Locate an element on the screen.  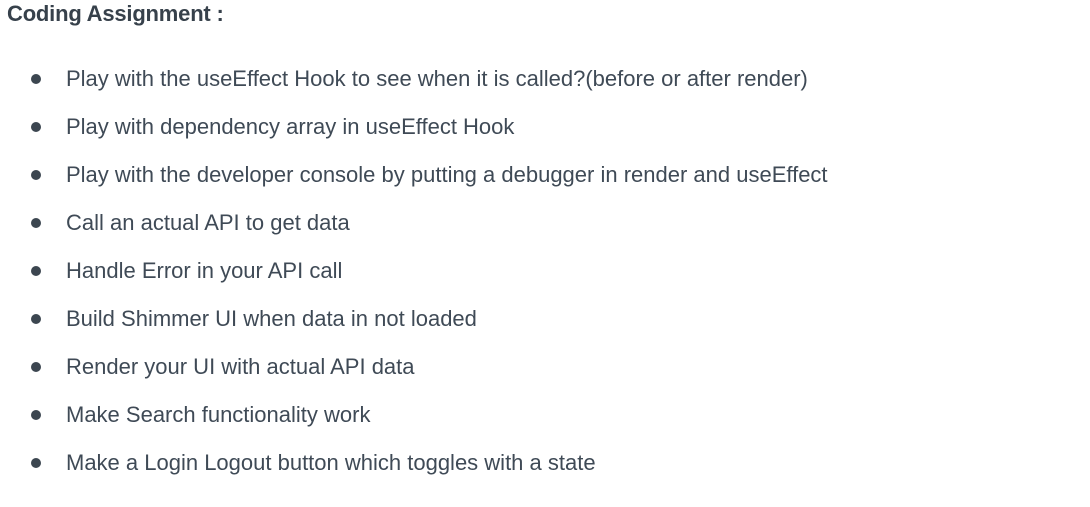
task-text: Render your UI with actual API data is located at coordinates (240, 366).